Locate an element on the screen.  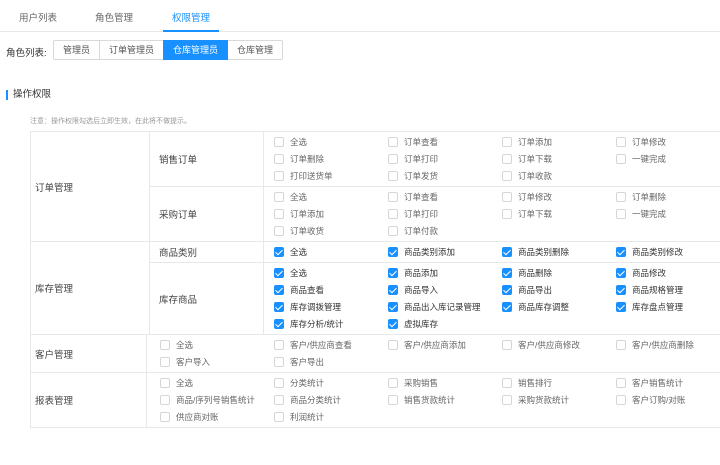
permission-checkbox: 打印送货单 is located at coordinates (331, 176).